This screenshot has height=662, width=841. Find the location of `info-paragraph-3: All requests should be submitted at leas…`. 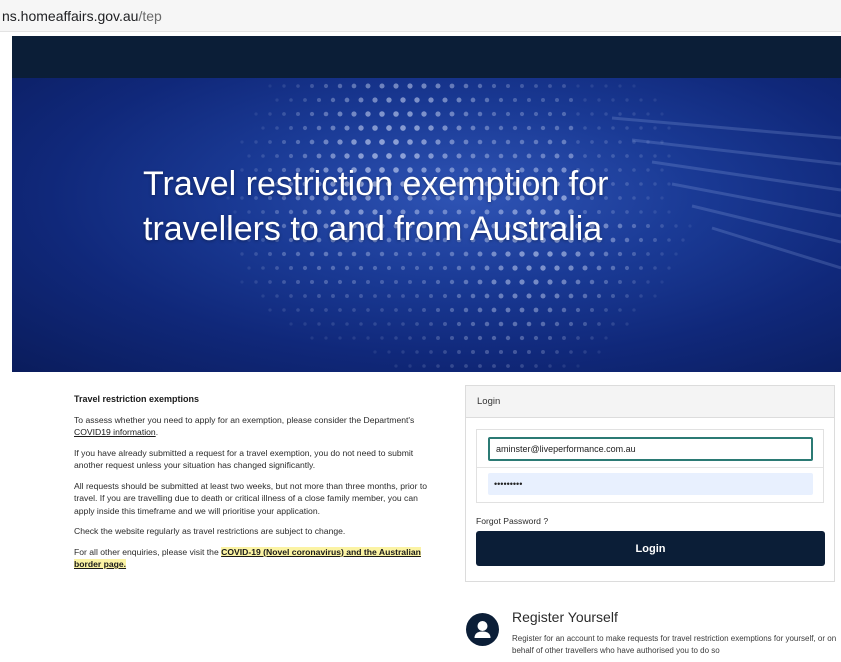

info-paragraph-3: All requests should be submitted at leas… is located at coordinates (251, 498).